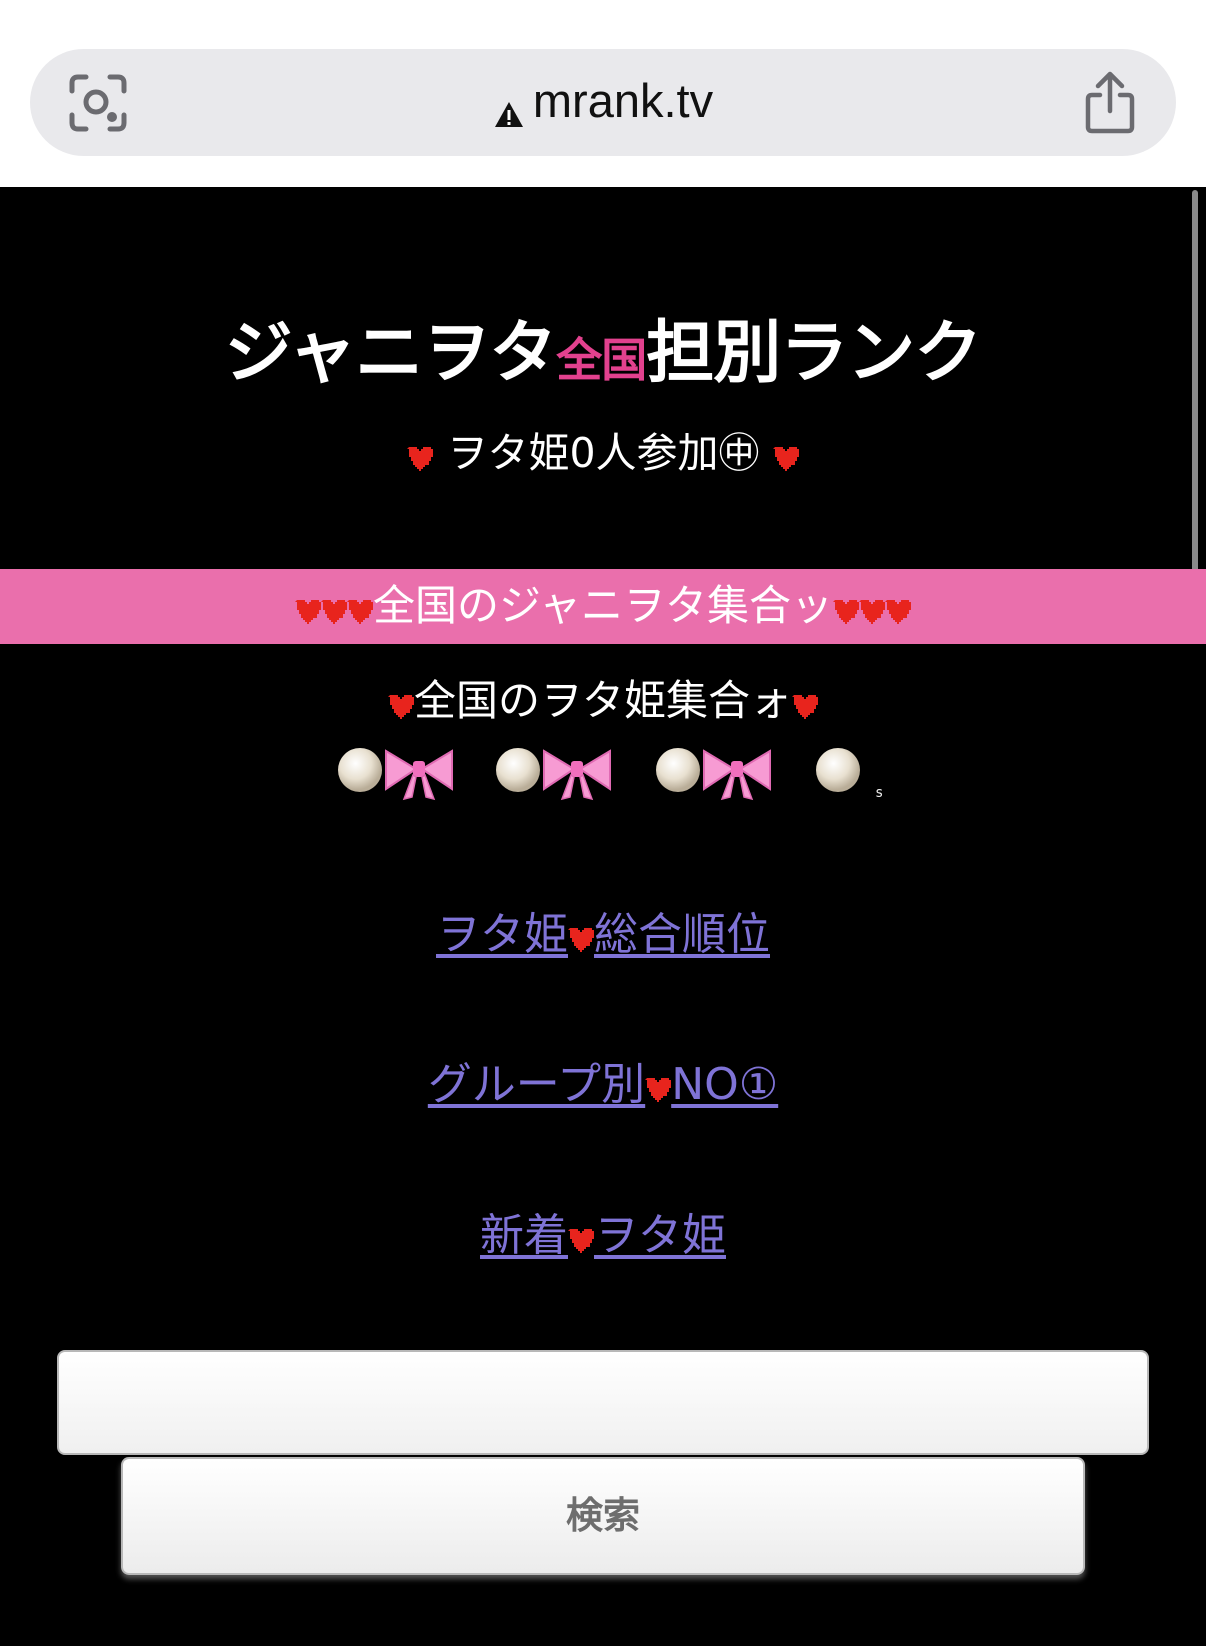  Describe the element at coordinates (603, 1516) in the screenshot. I see `search-button: 検索` at that location.